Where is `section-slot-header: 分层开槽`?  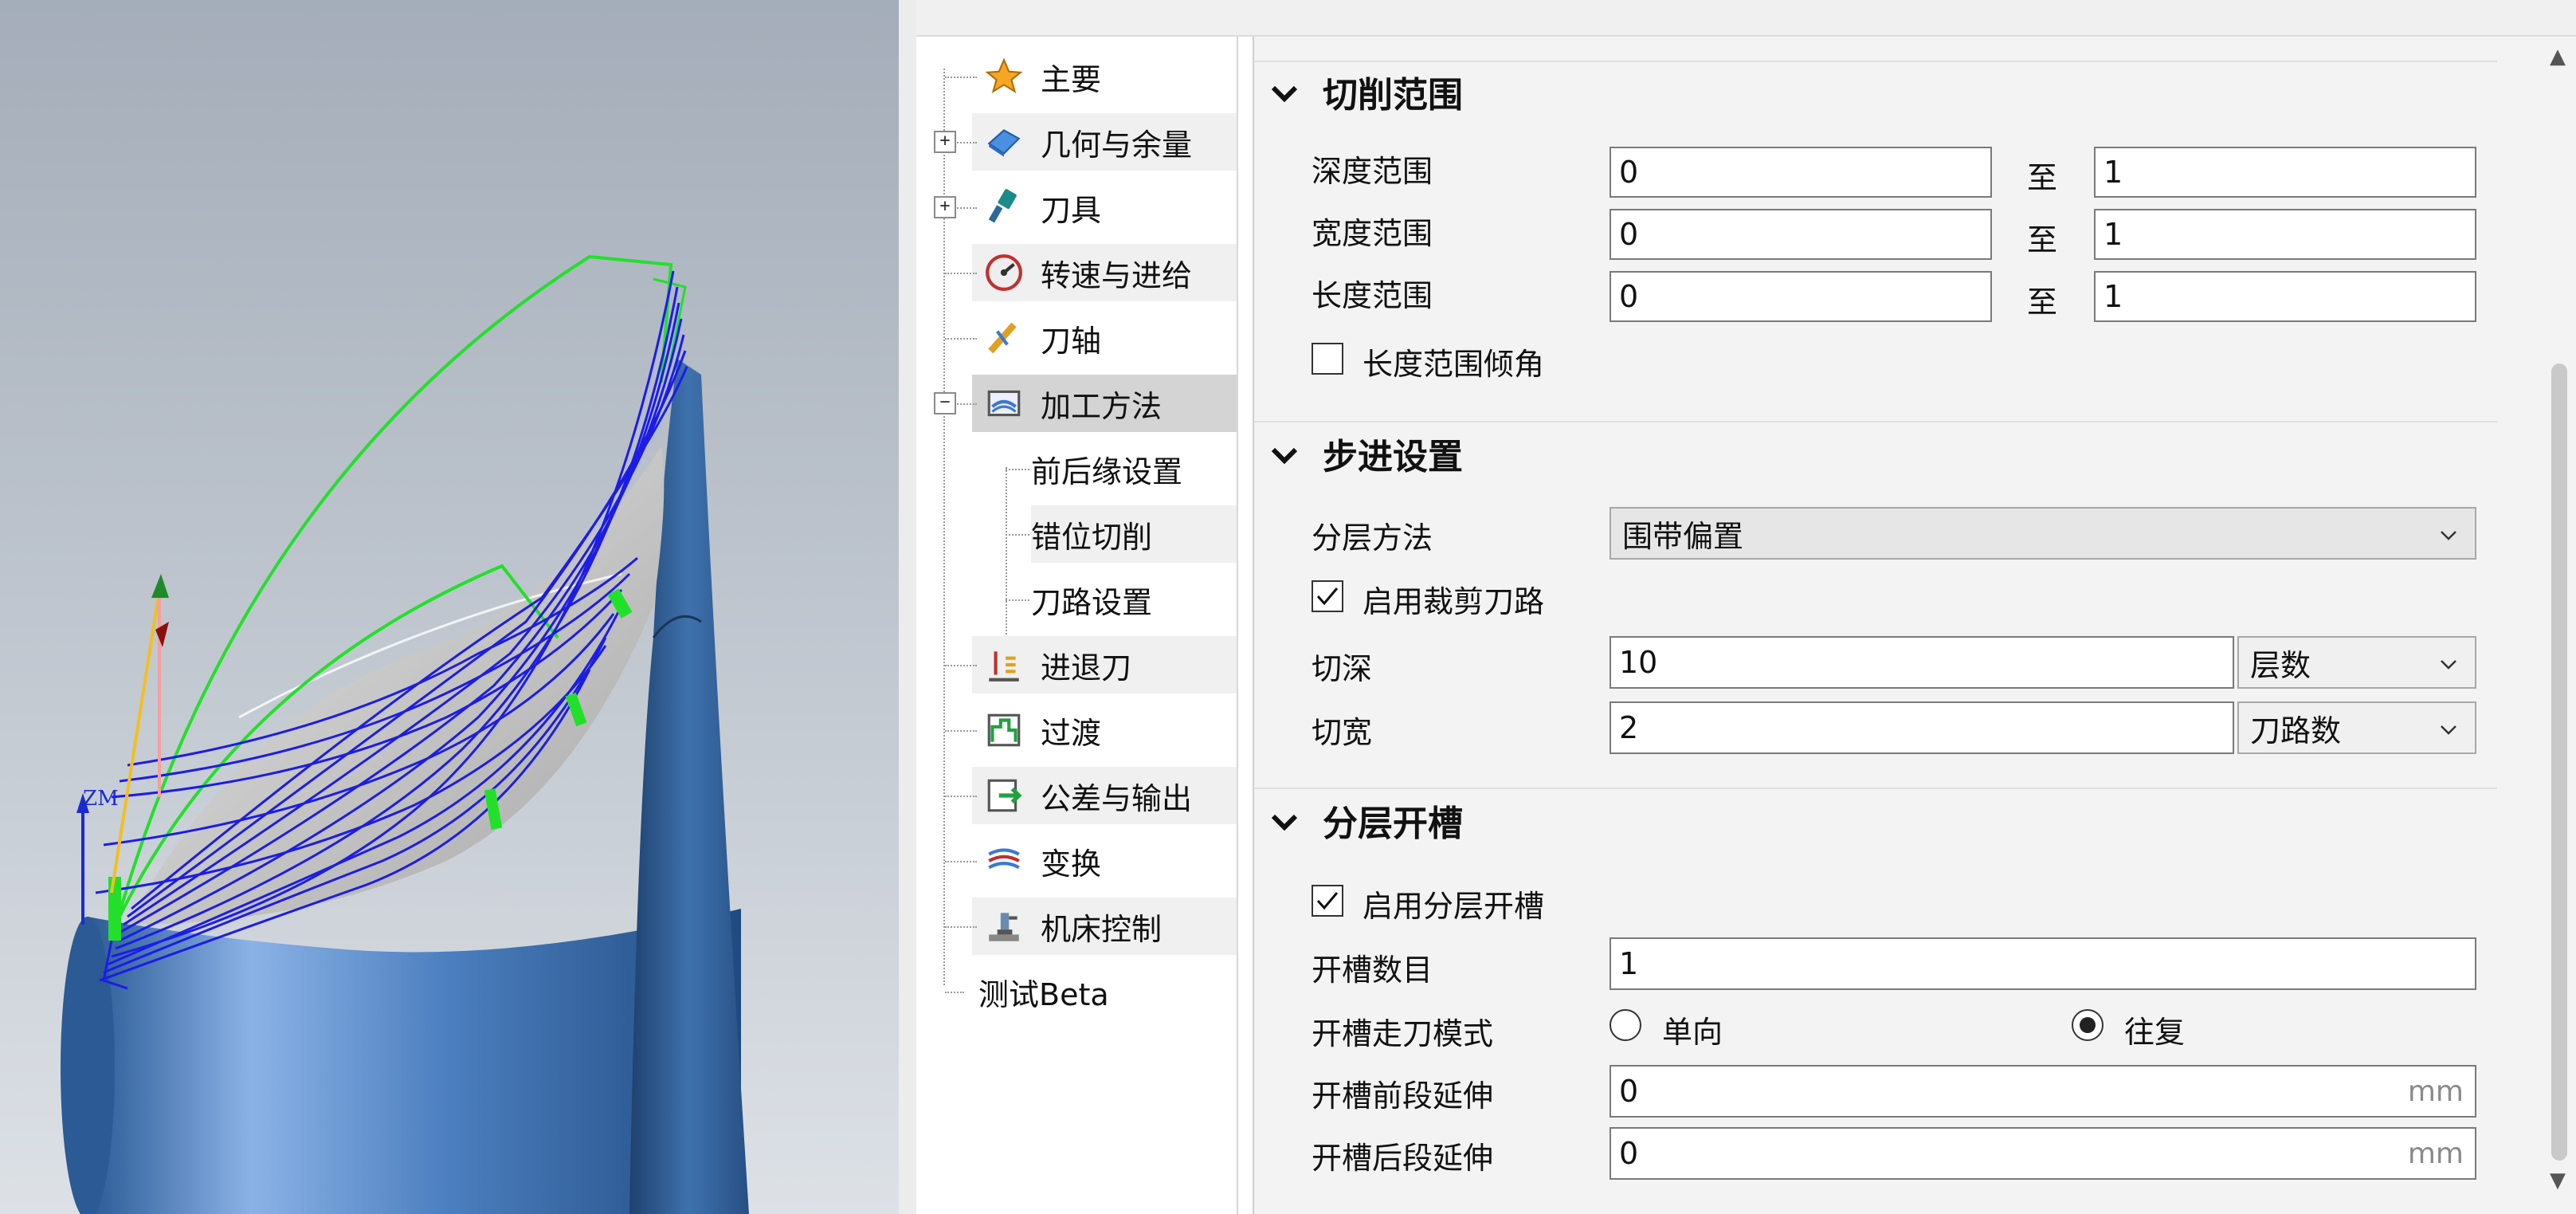
section-slot-header: 分层开槽 is located at coordinates (1366, 820).